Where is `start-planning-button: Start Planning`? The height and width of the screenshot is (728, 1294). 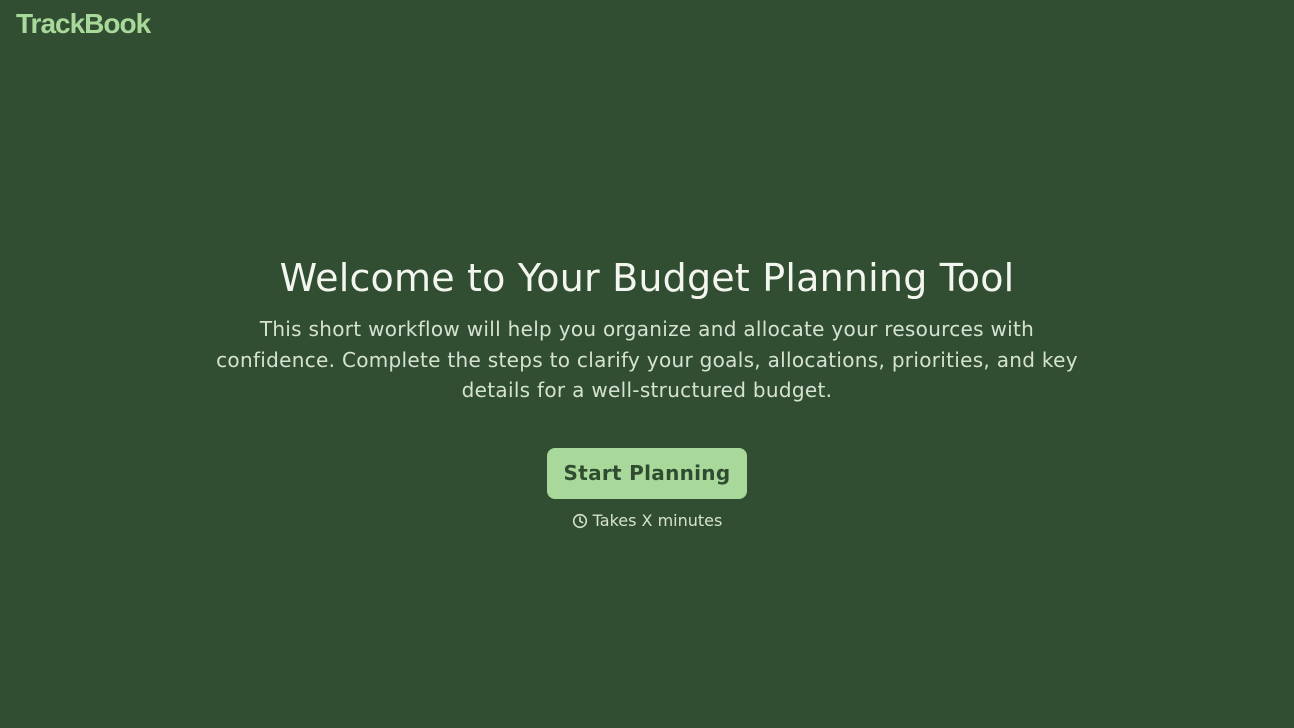 start-planning-button: Start Planning is located at coordinates (647, 473).